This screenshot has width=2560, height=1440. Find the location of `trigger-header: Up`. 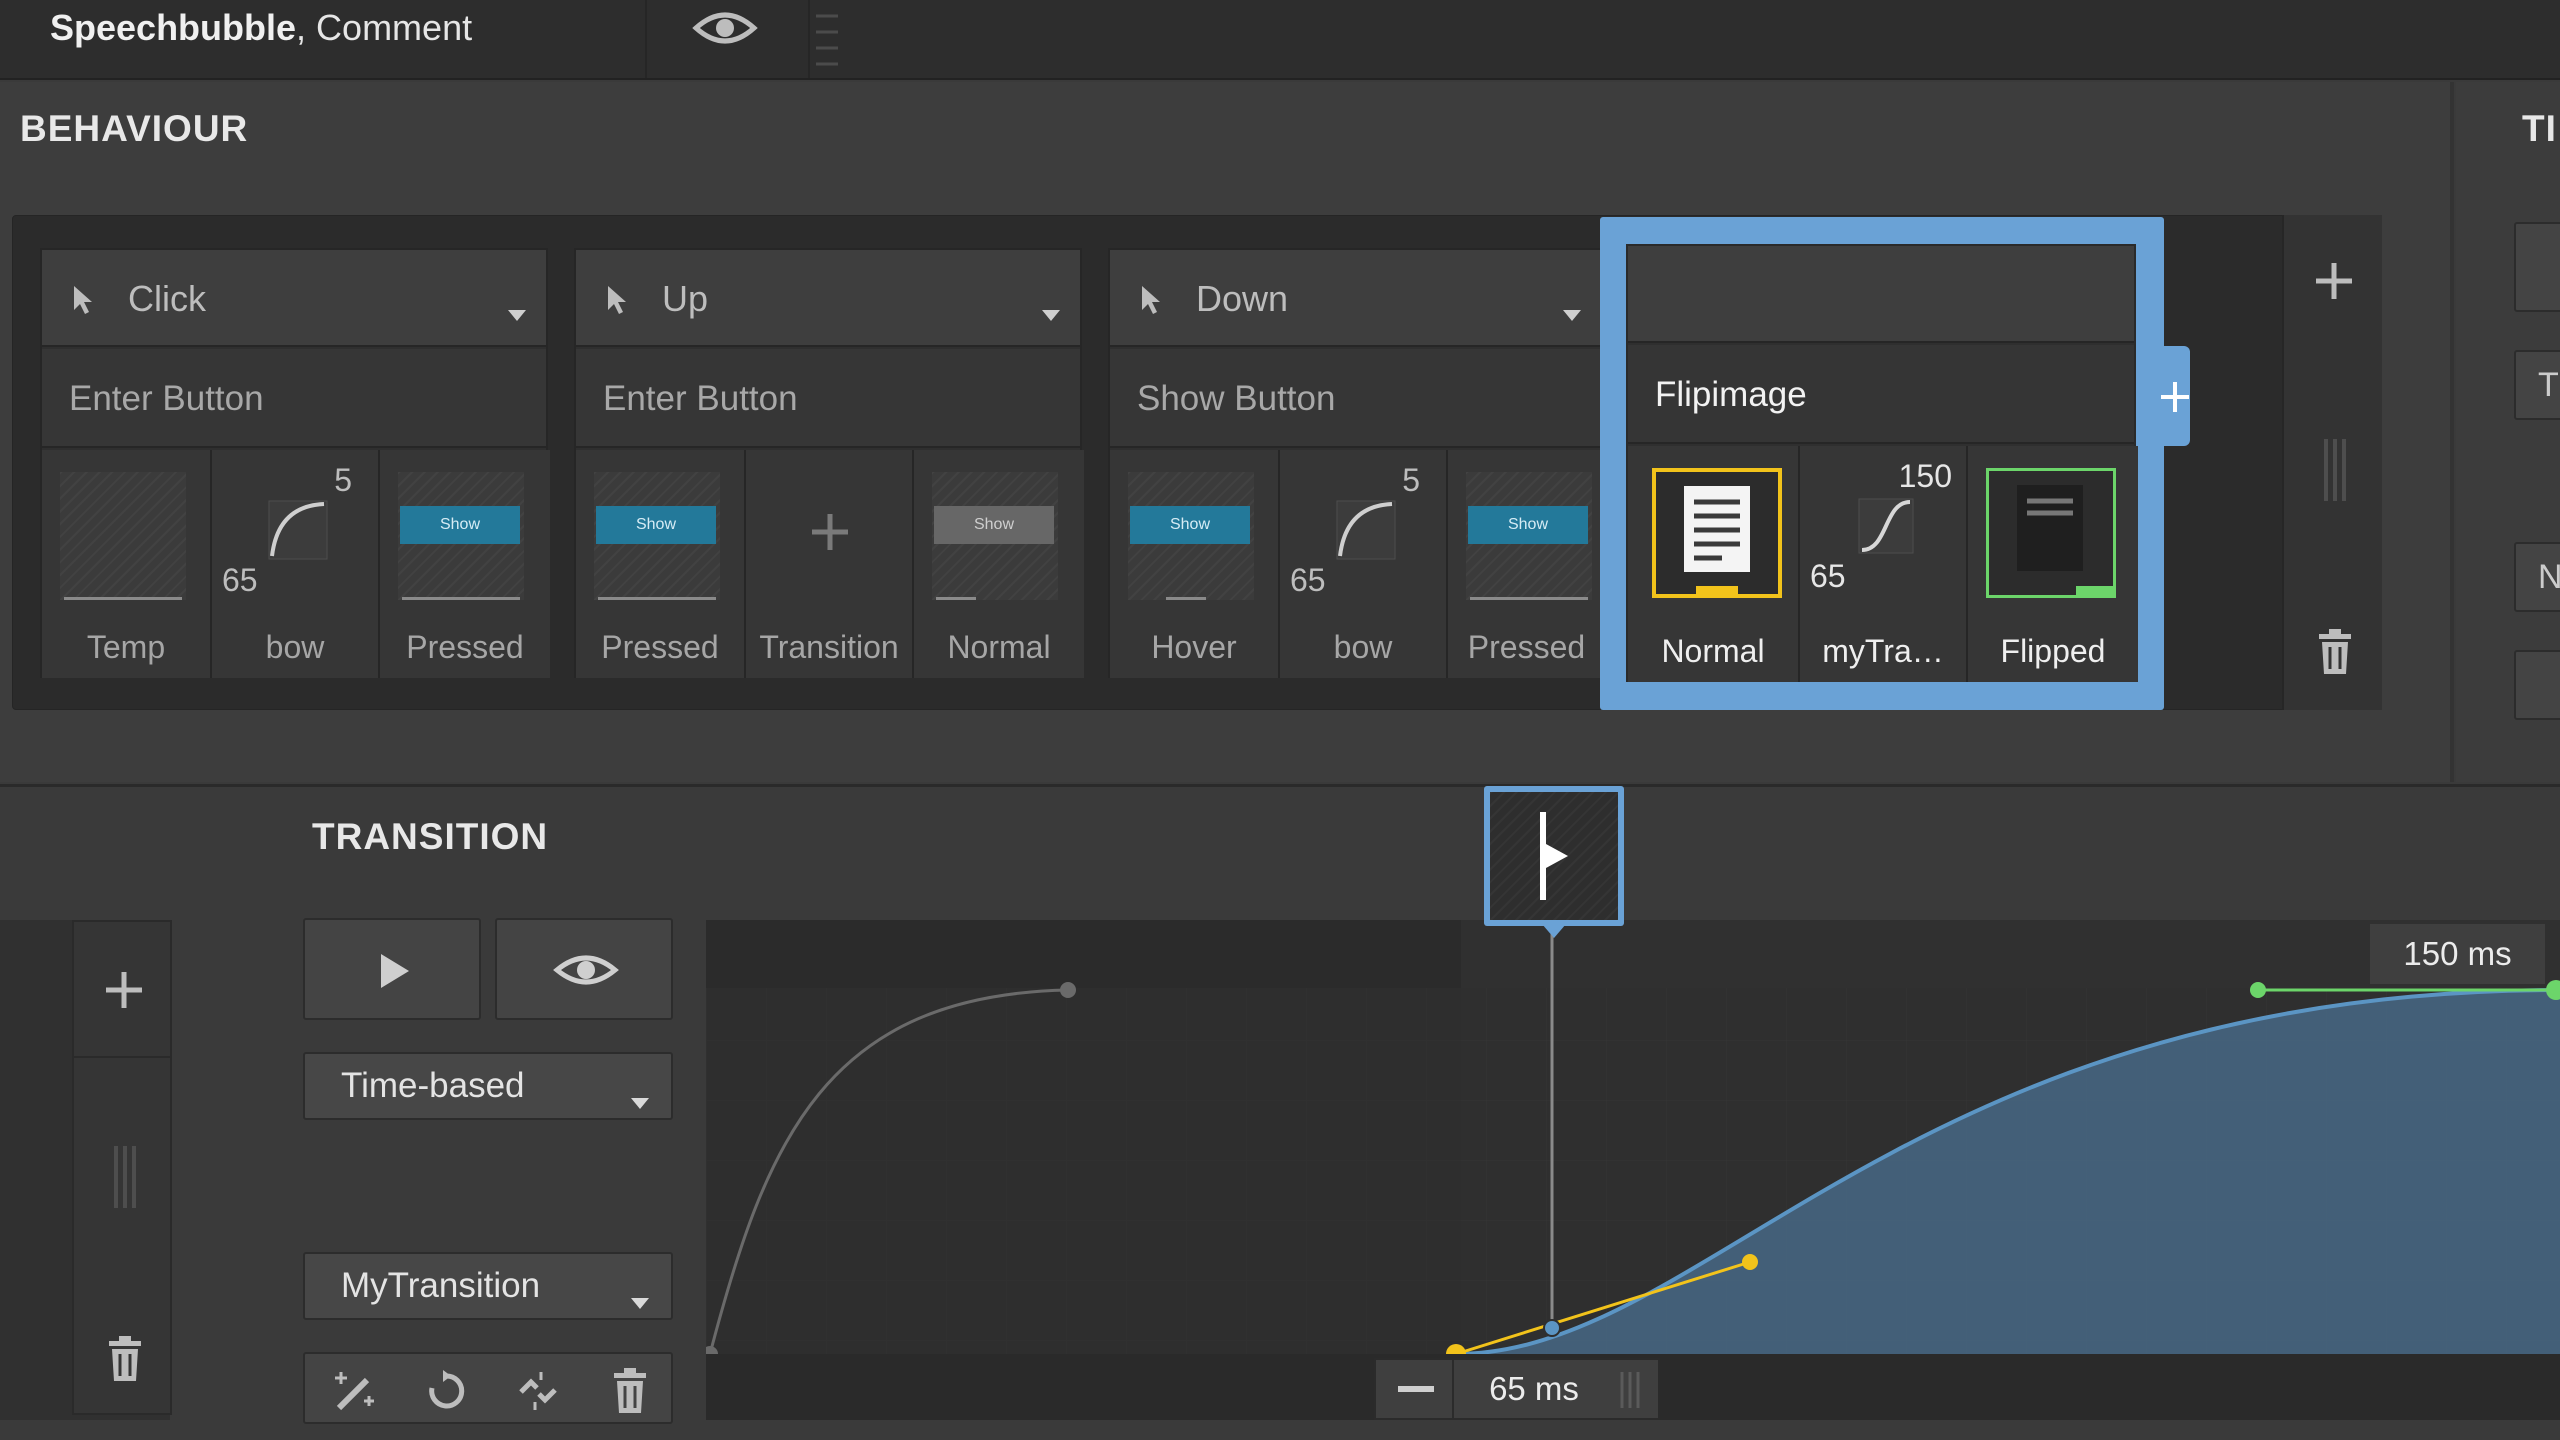

trigger-header: Up is located at coordinates (828, 298).